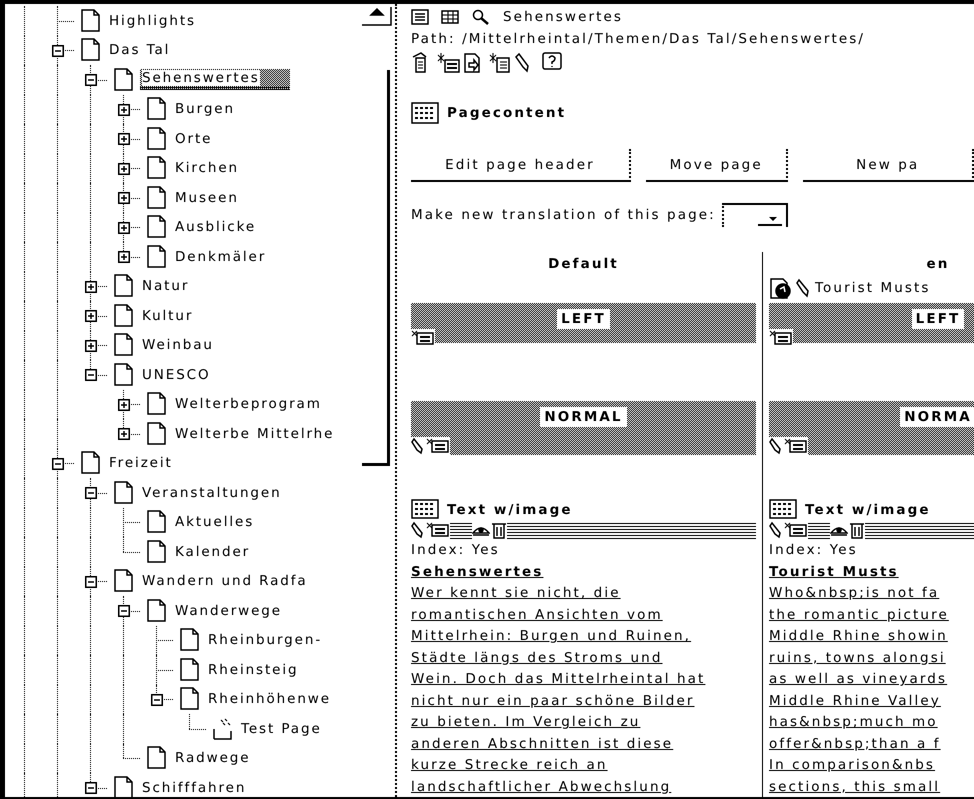  What do you see at coordinates (834, 572) in the screenshot?
I see `content-header: Tourist Musts` at bounding box center [834, 572].